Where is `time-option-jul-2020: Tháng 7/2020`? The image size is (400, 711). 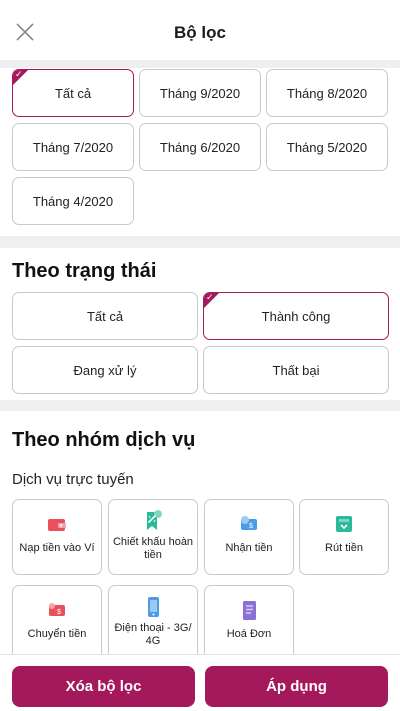 time-option-jul-2020: Tháng 7/2020 is located at coordinates (73, 147).